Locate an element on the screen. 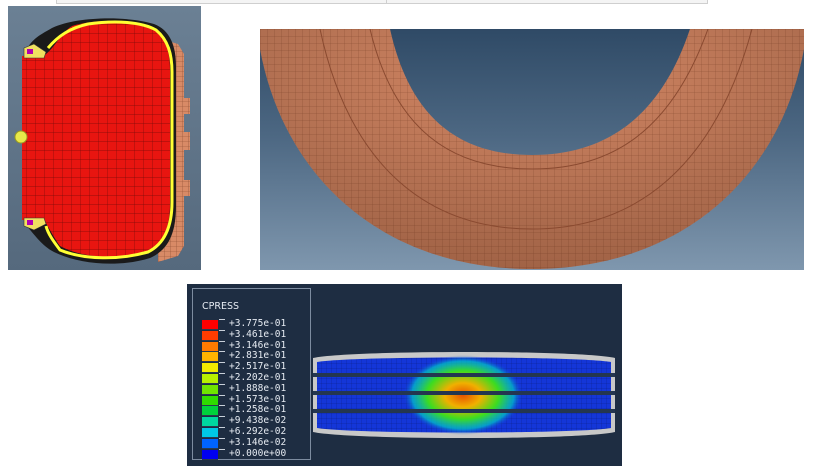 Image resolution: width=813 pixels, height=475 pixels. window-top-strip is located at coordinates (382, 2).